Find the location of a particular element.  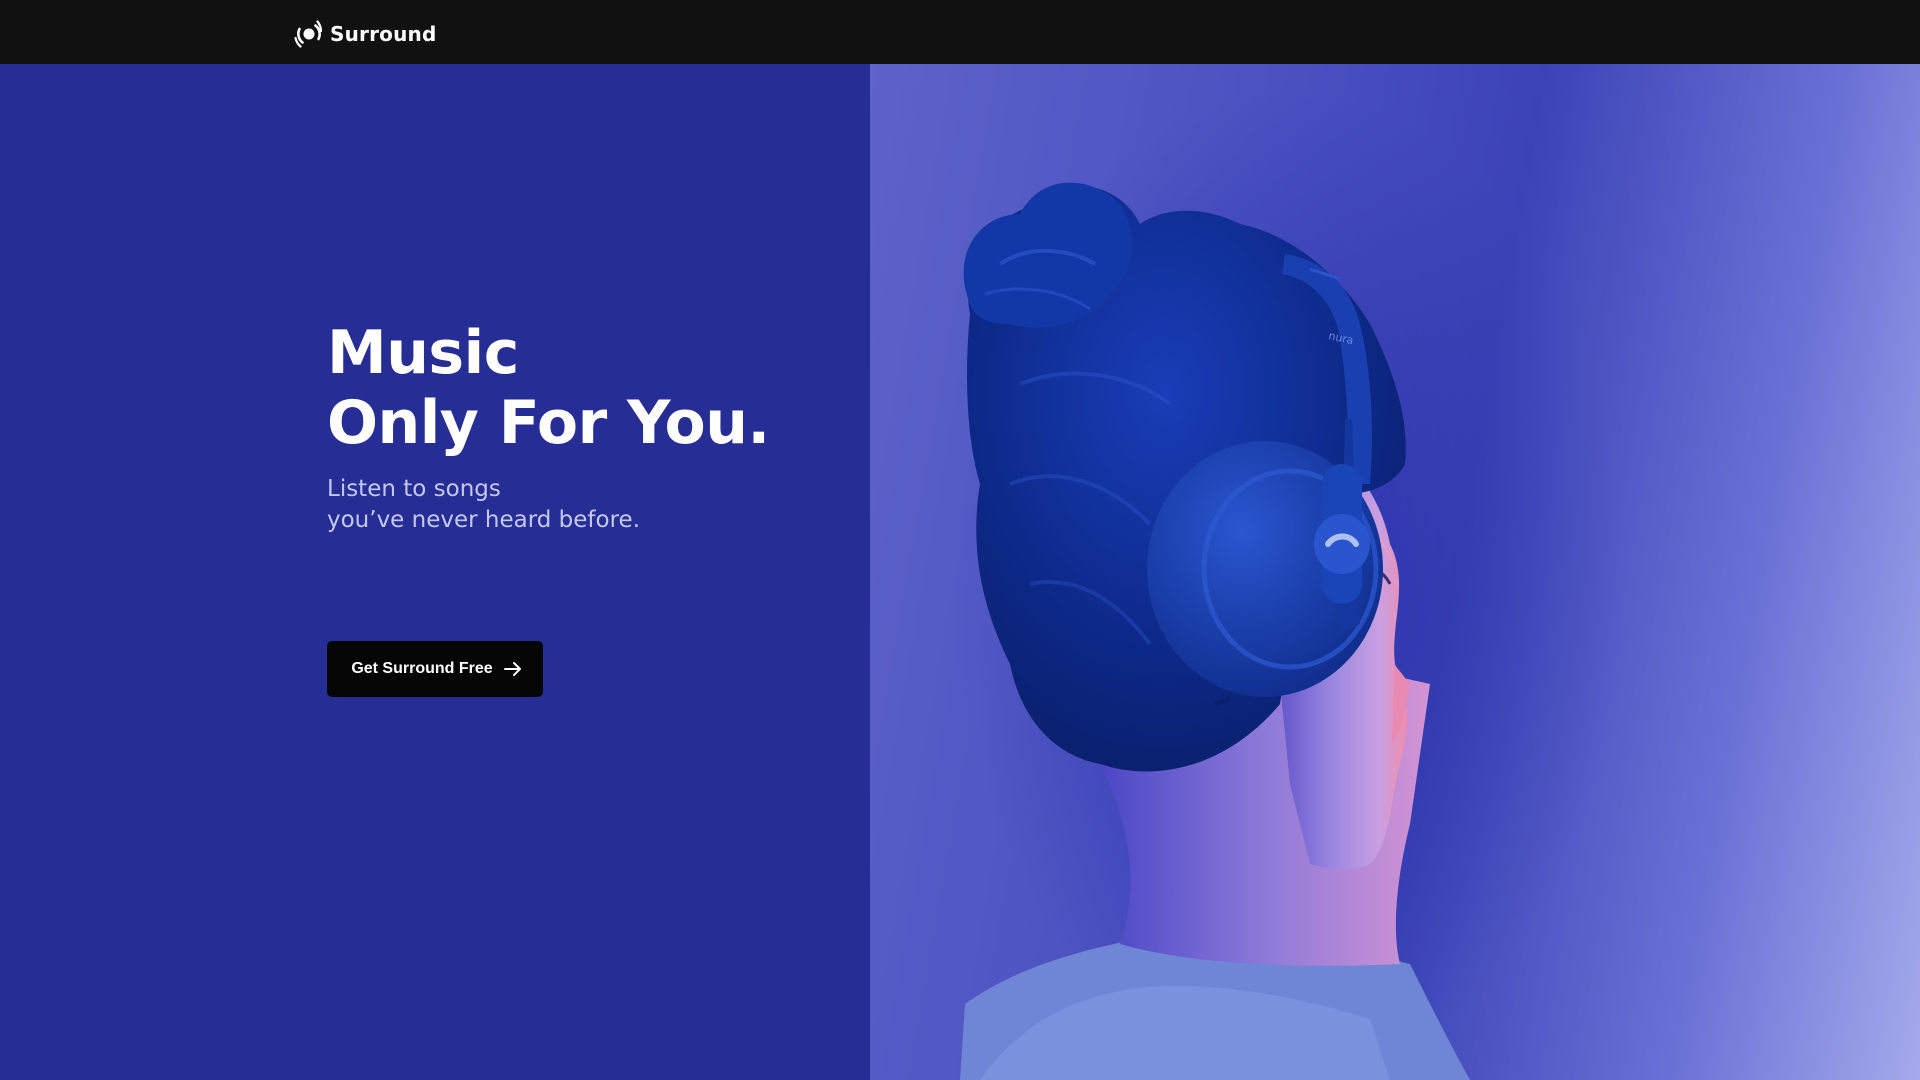

hero-headline: Music Only For You. is located at coordinates (548, 388).